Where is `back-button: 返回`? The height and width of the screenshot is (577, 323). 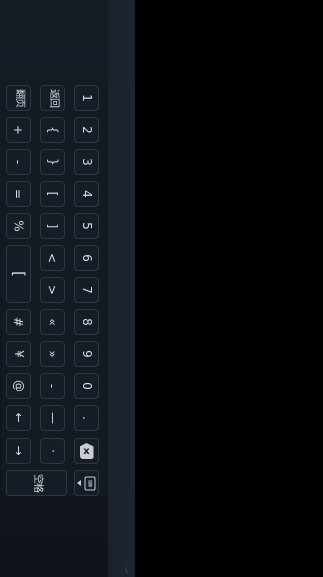 back-button: 返回 is located at coordinates (52, 98).